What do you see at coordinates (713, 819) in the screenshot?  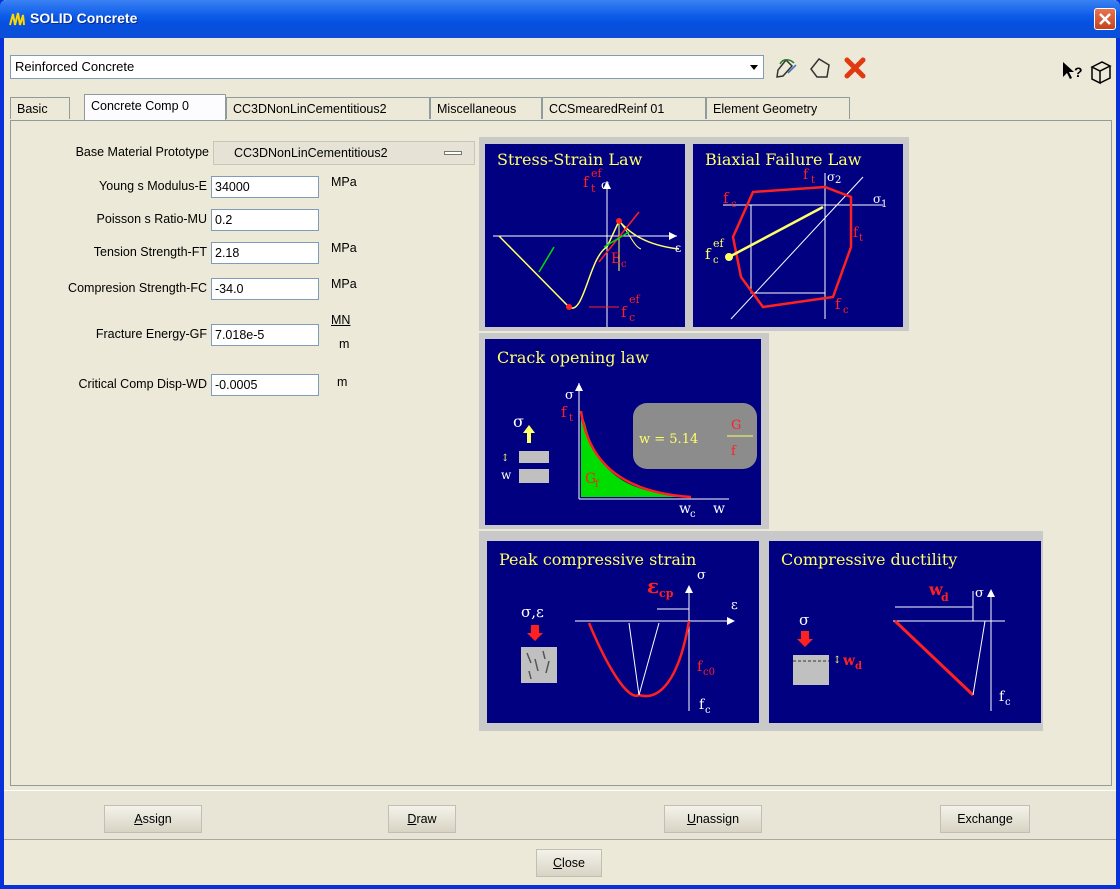 I see `unassign-button: Unassign` at bounding box center [713, 819].